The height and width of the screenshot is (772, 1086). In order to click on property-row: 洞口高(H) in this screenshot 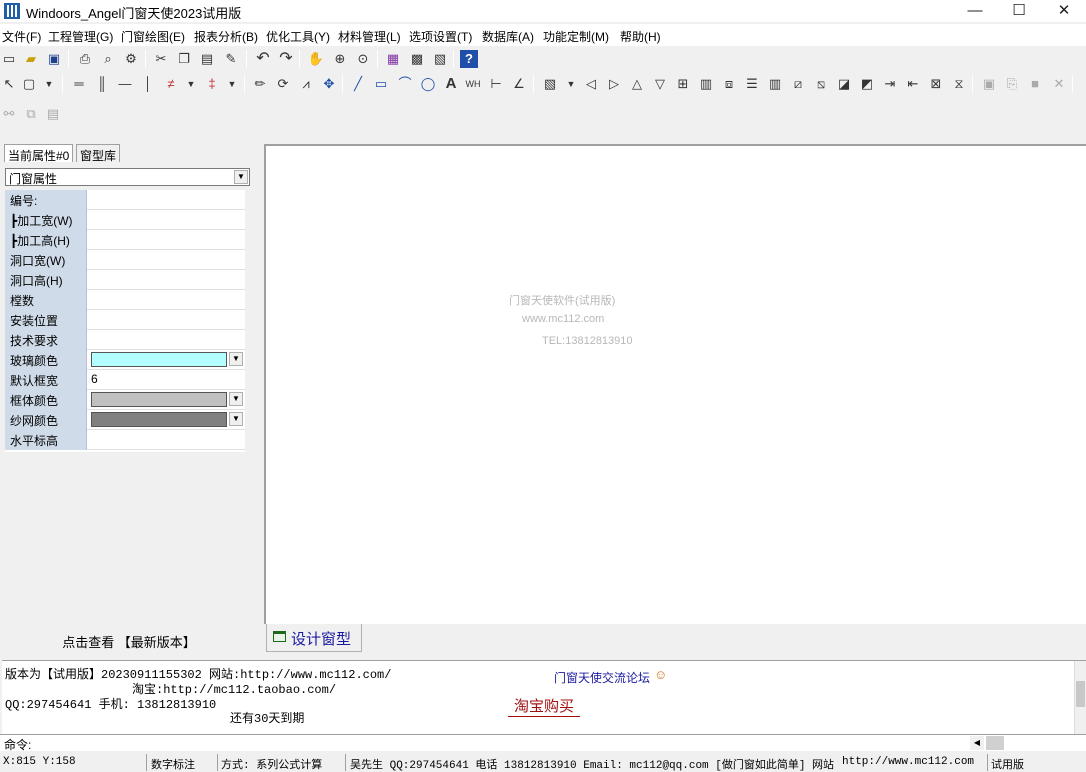, I will do `click(125, 280)`.